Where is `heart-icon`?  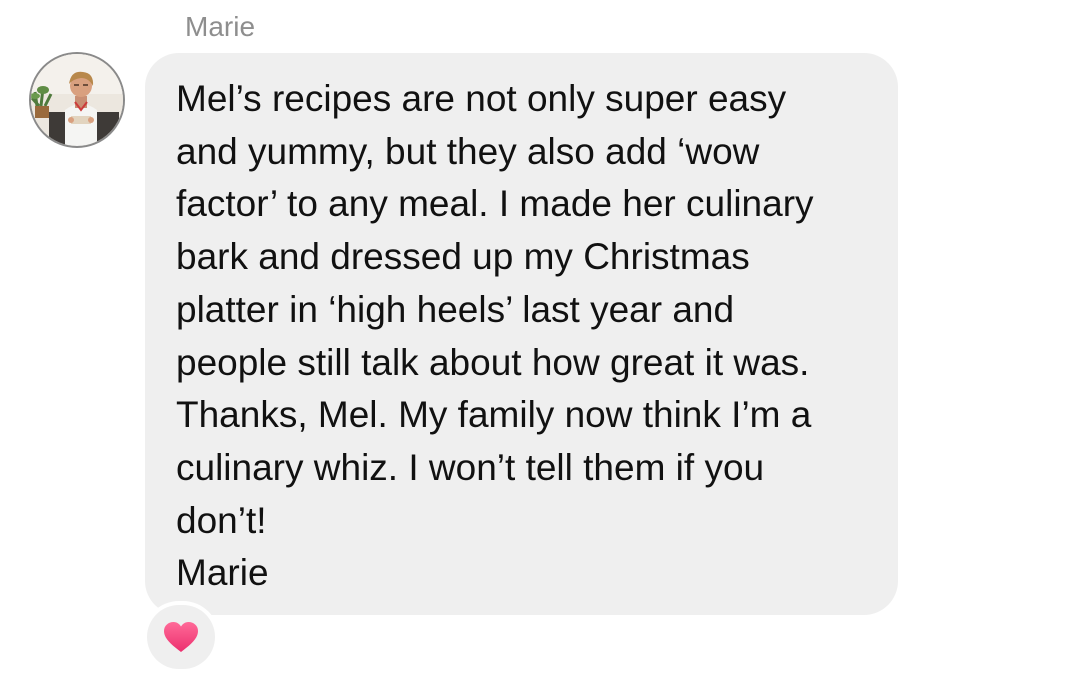
heart-icon is located at coordinates (181, 637).